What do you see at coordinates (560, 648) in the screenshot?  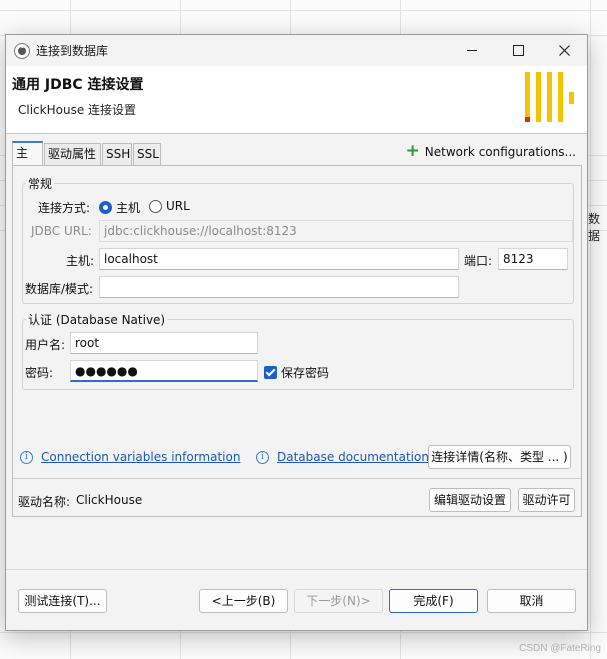 I see `watermark: CSDN @FateRing` at bounding box center [560, 648].